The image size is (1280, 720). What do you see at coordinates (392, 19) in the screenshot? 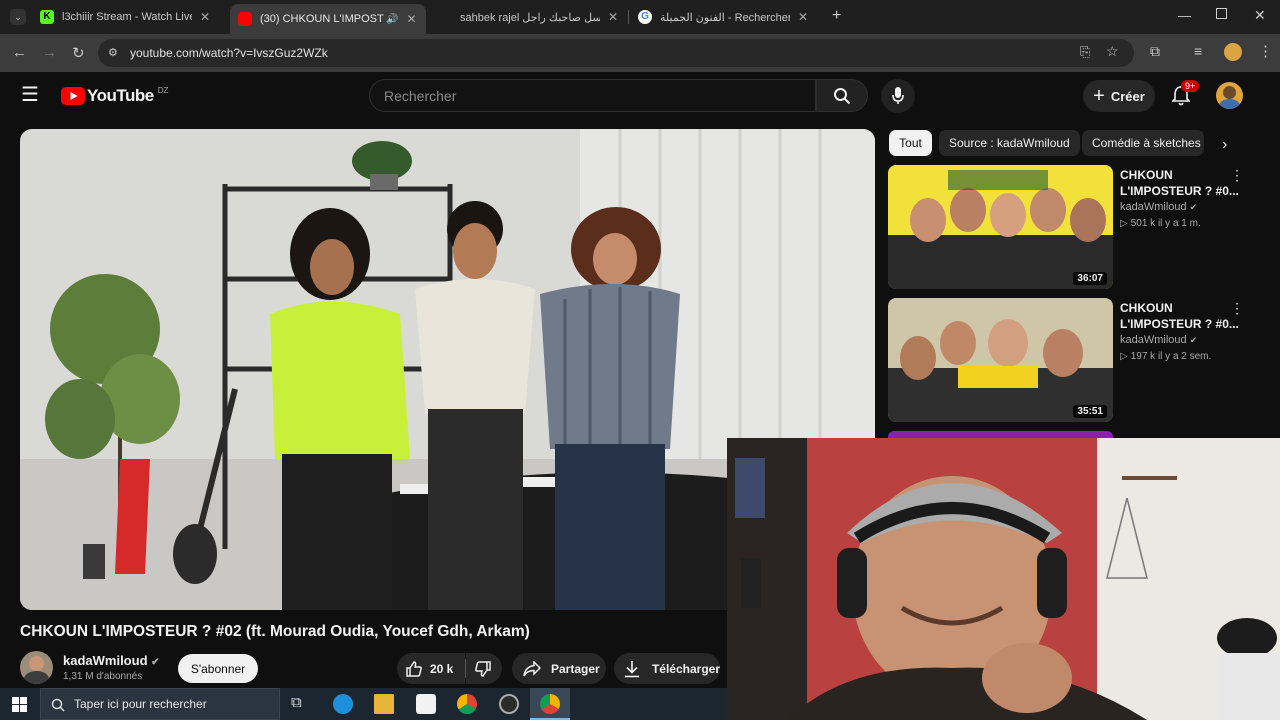
I see `audio-icon: 🔊` at bounding box center [392, 19].